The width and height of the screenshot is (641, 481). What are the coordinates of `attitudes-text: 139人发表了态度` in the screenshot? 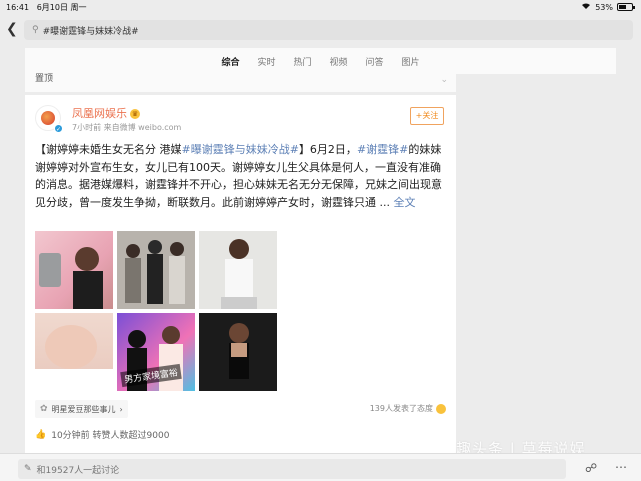 It's located at (401, 408).